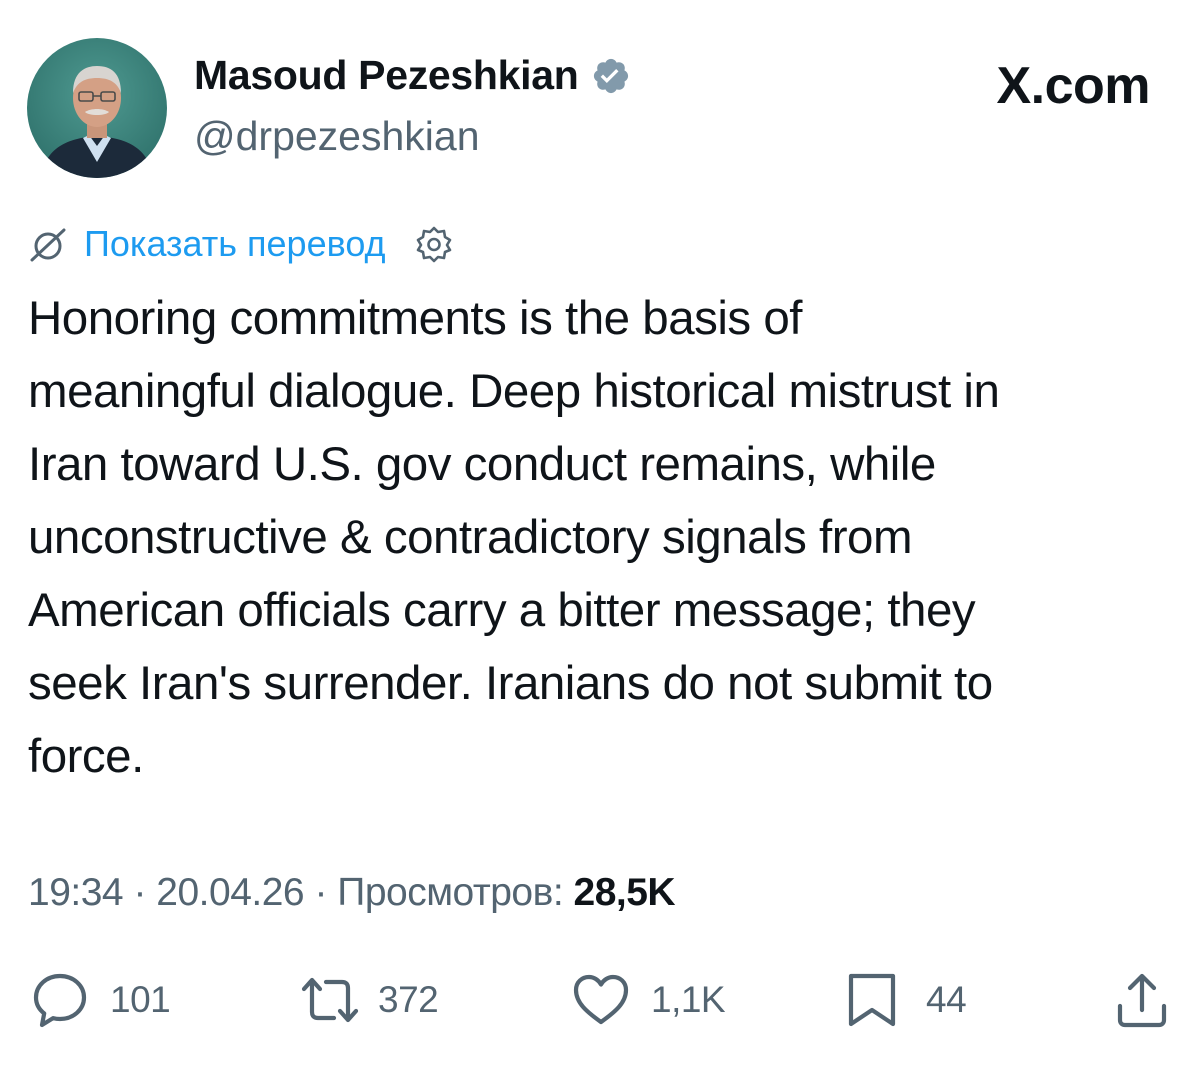 This screenshot has height=1081, width=1200. What do you see at coordinates (408, 999) in the screenshot?
I see `repost-count: 372` at bounding box center [408, 999].